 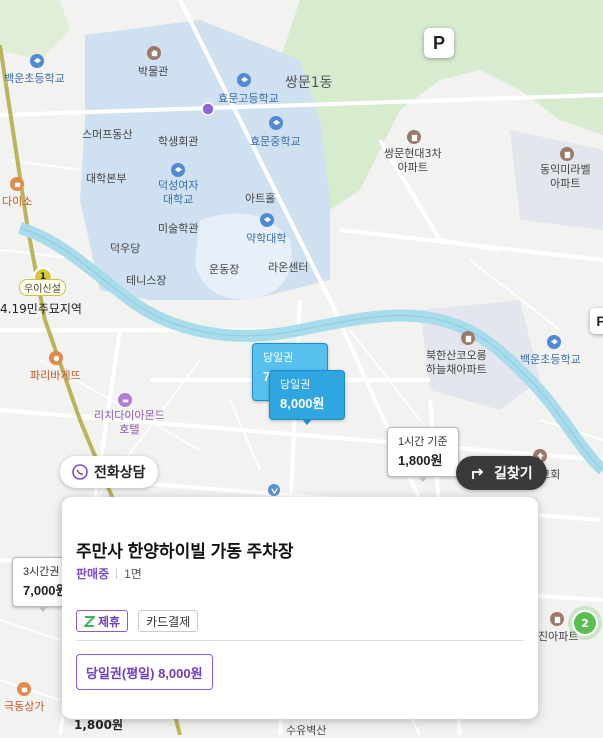 I want to click on place-label-daiso: 다이소, so click(x=17, y=201).